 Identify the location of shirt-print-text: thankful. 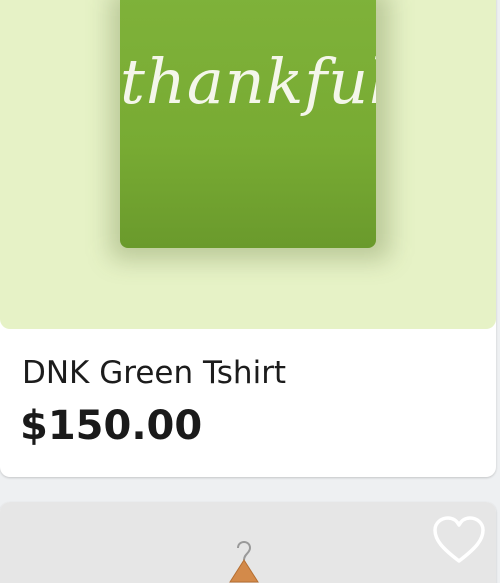
(248, 81).